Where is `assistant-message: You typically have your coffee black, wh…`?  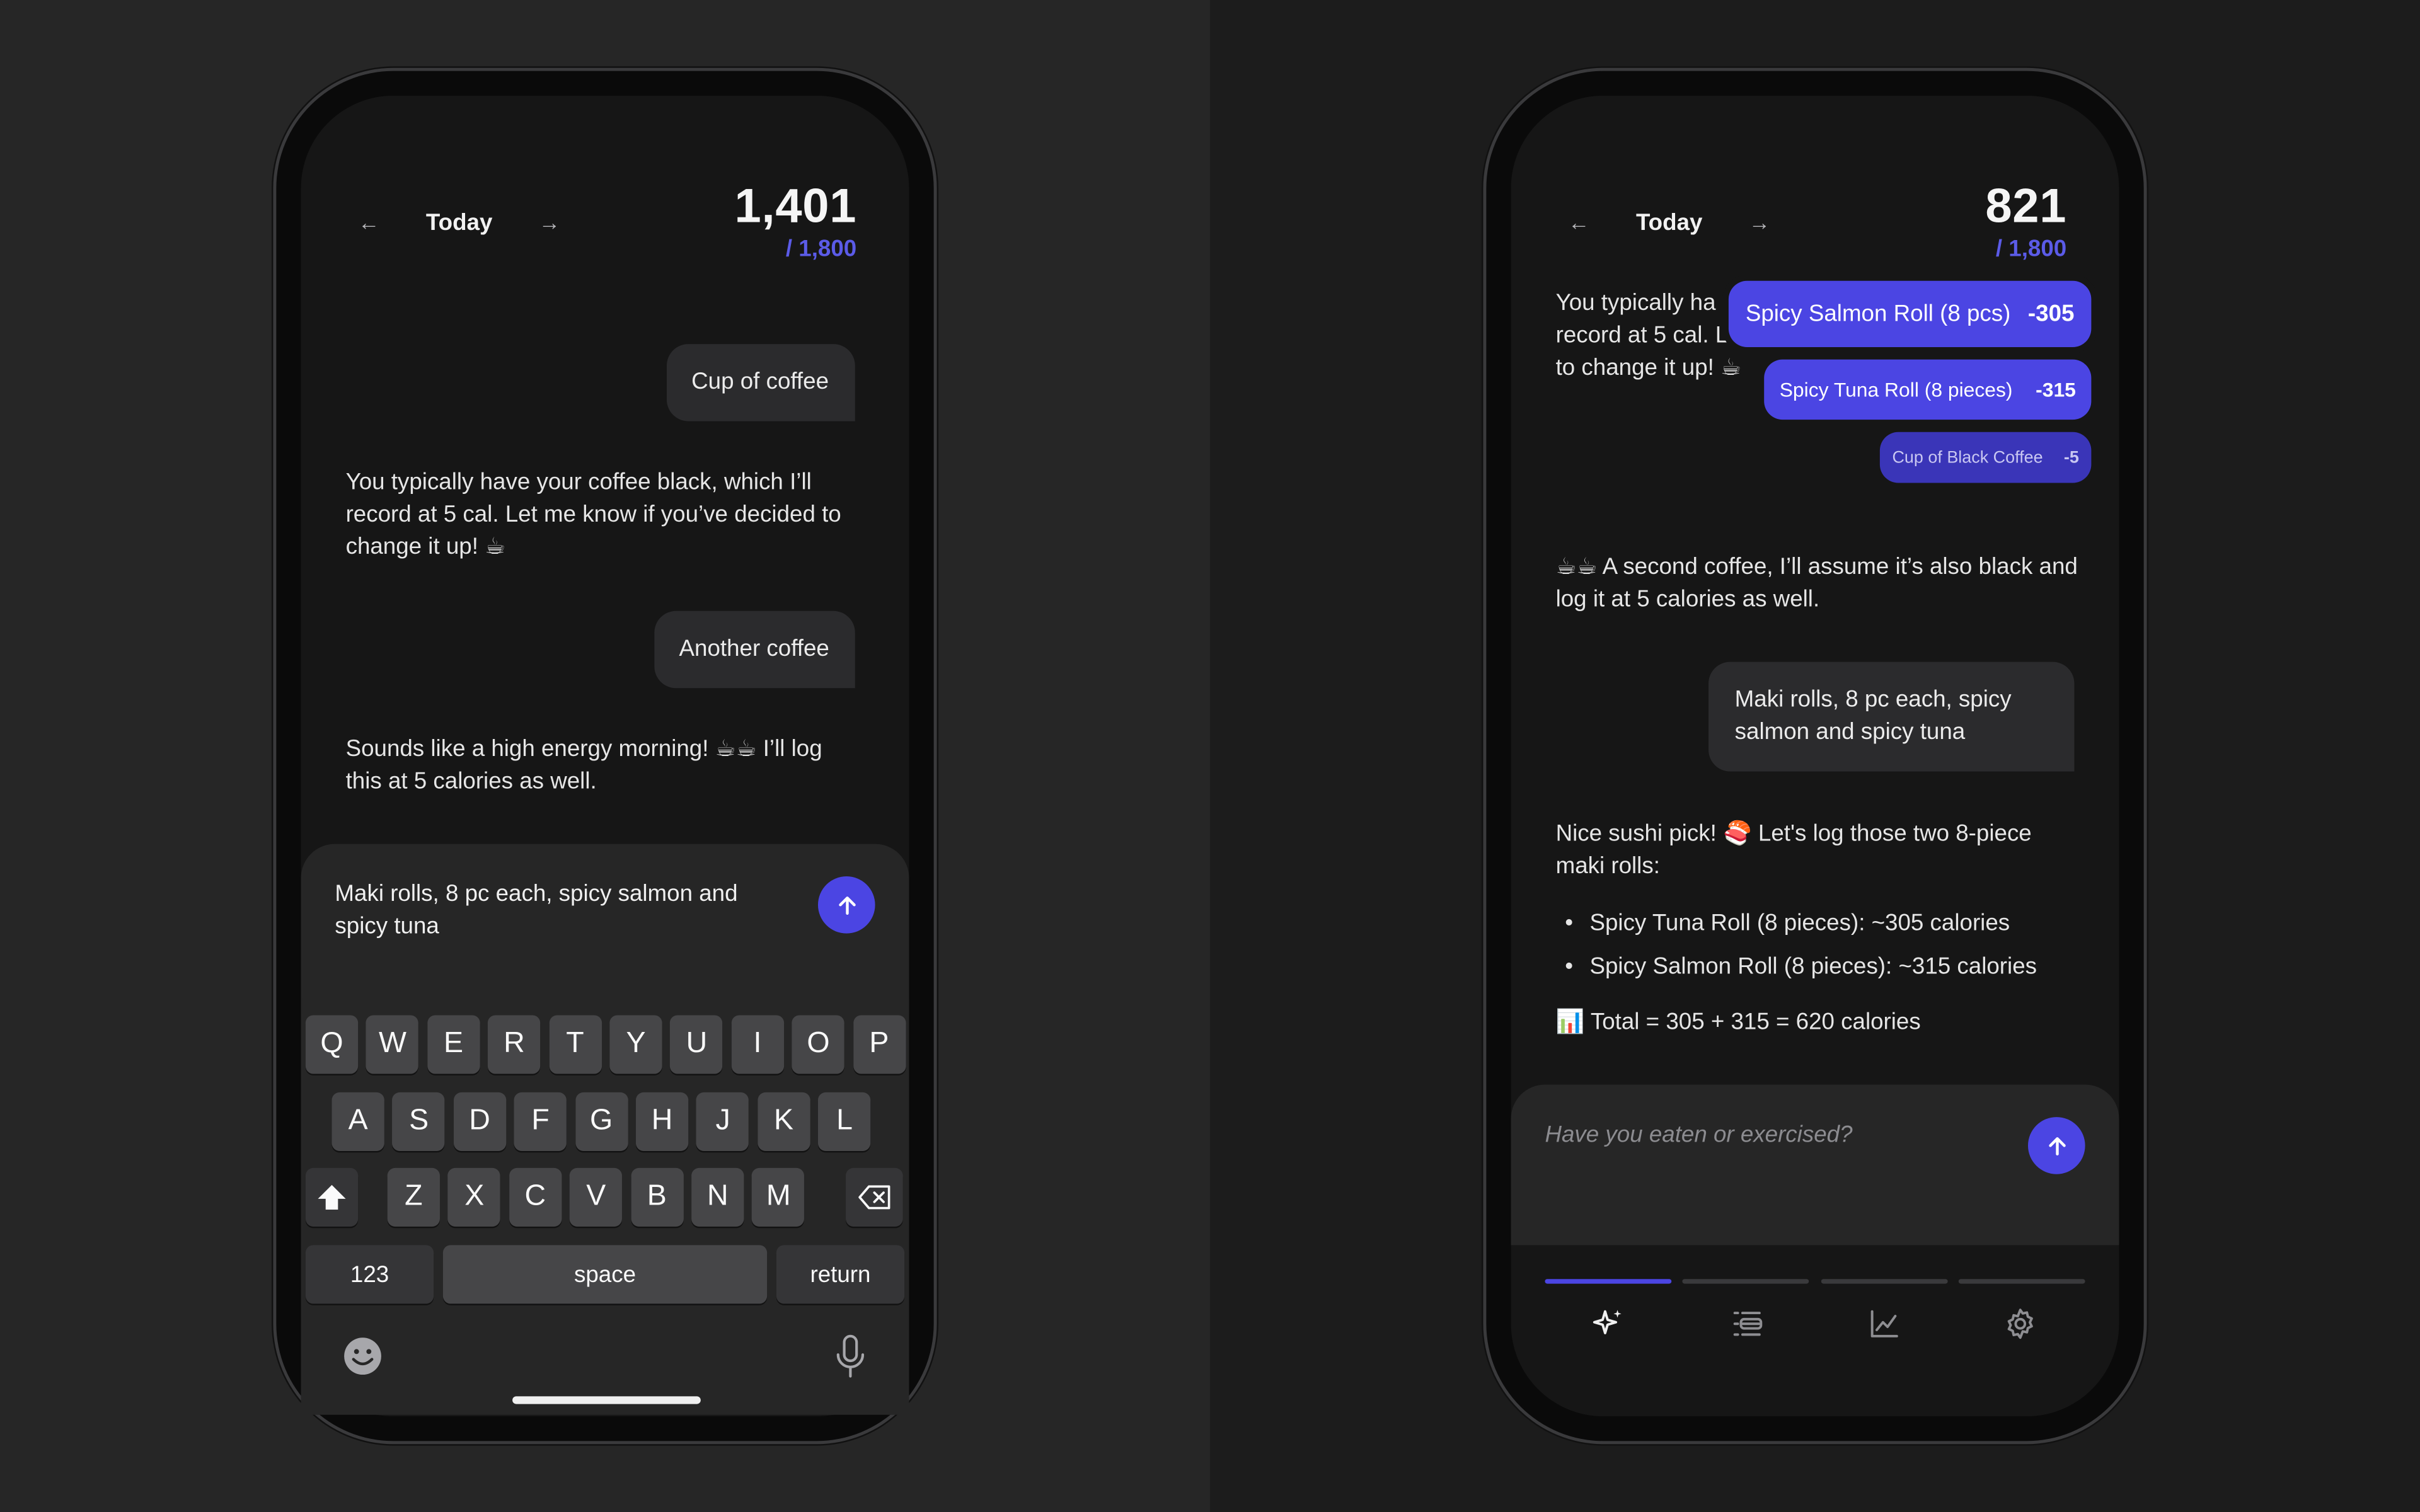
assistant-message: You typically have your coffee black, wh… is located at coordinates (593, 514).